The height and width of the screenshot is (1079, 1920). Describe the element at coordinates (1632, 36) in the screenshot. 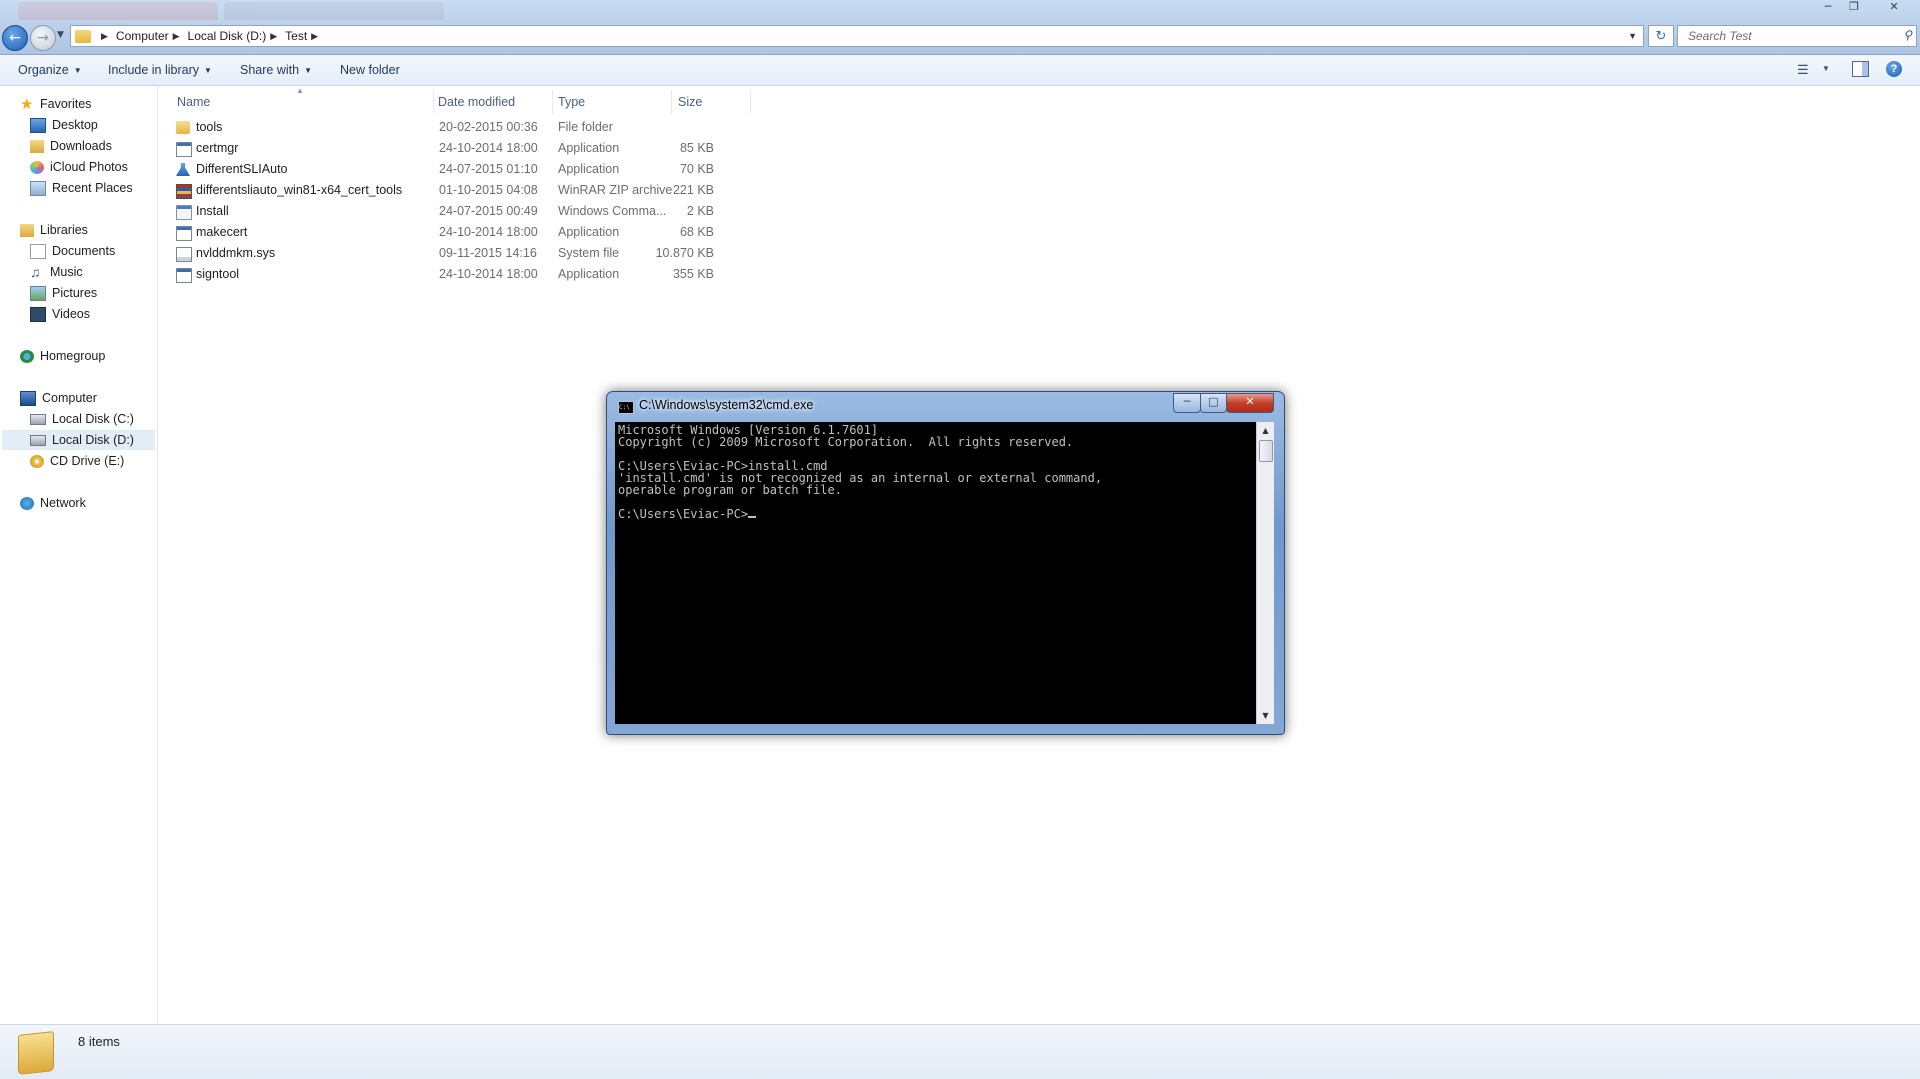

I see `address-history-dropdown: ▼` at that location.